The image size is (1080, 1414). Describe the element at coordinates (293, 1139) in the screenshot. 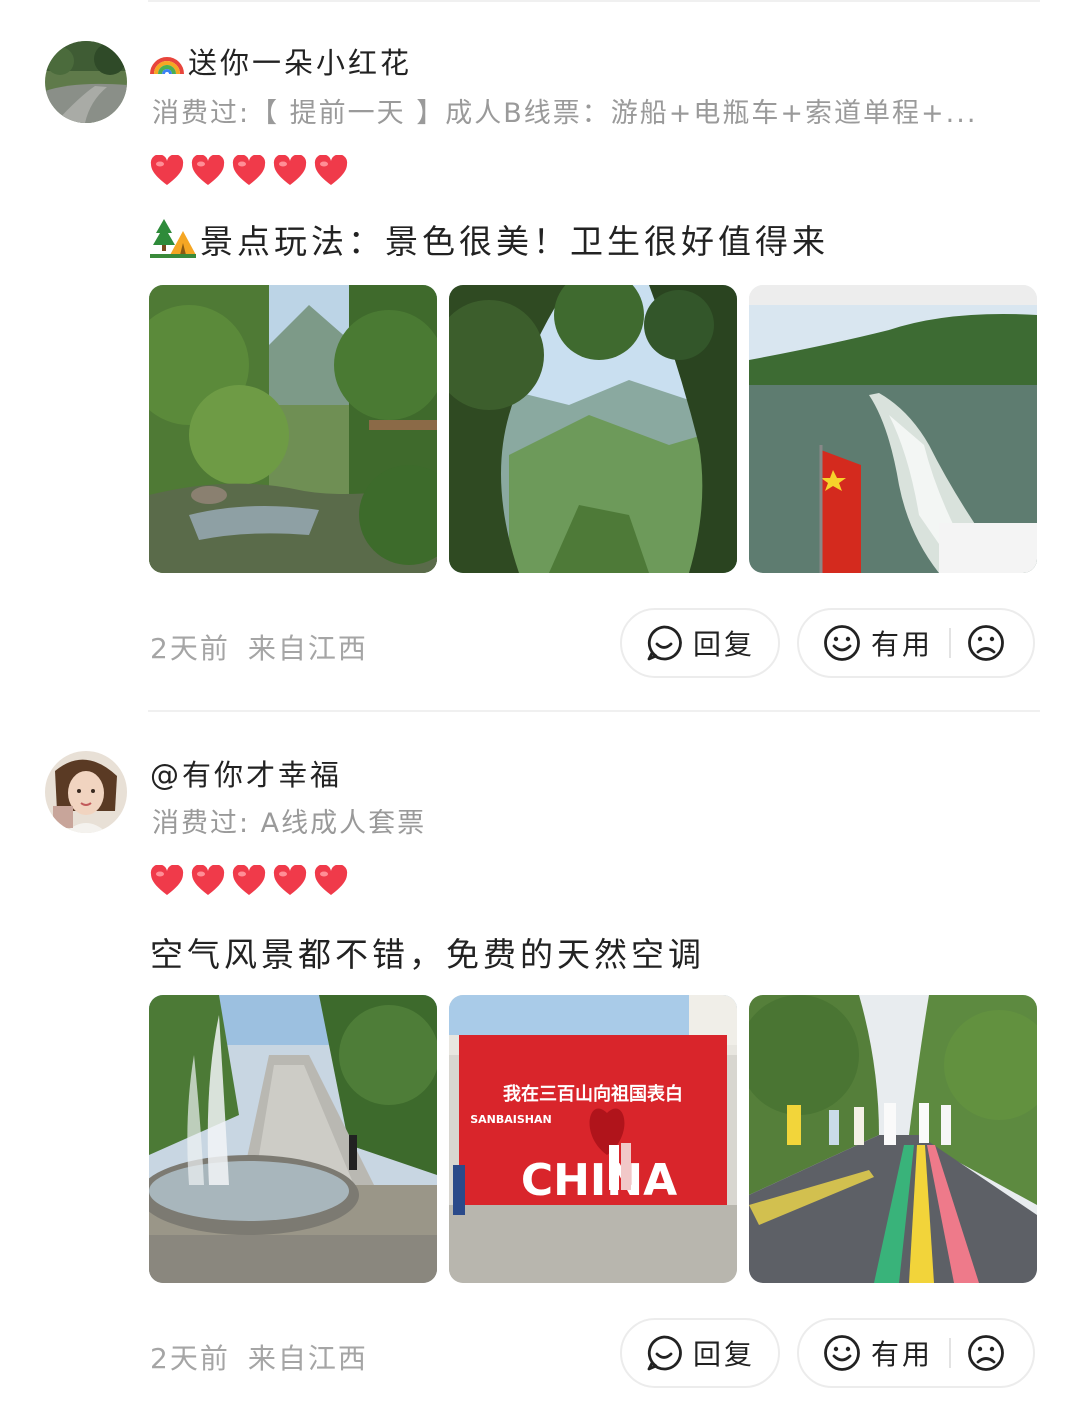

I see `fountain-stairs-photo` at that location.